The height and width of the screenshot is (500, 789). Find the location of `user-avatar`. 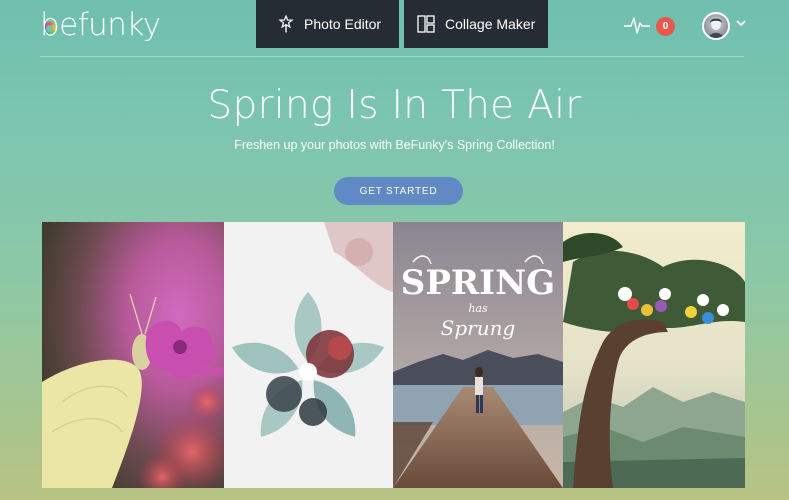

user-avatar is located at coordinates (716, 26).